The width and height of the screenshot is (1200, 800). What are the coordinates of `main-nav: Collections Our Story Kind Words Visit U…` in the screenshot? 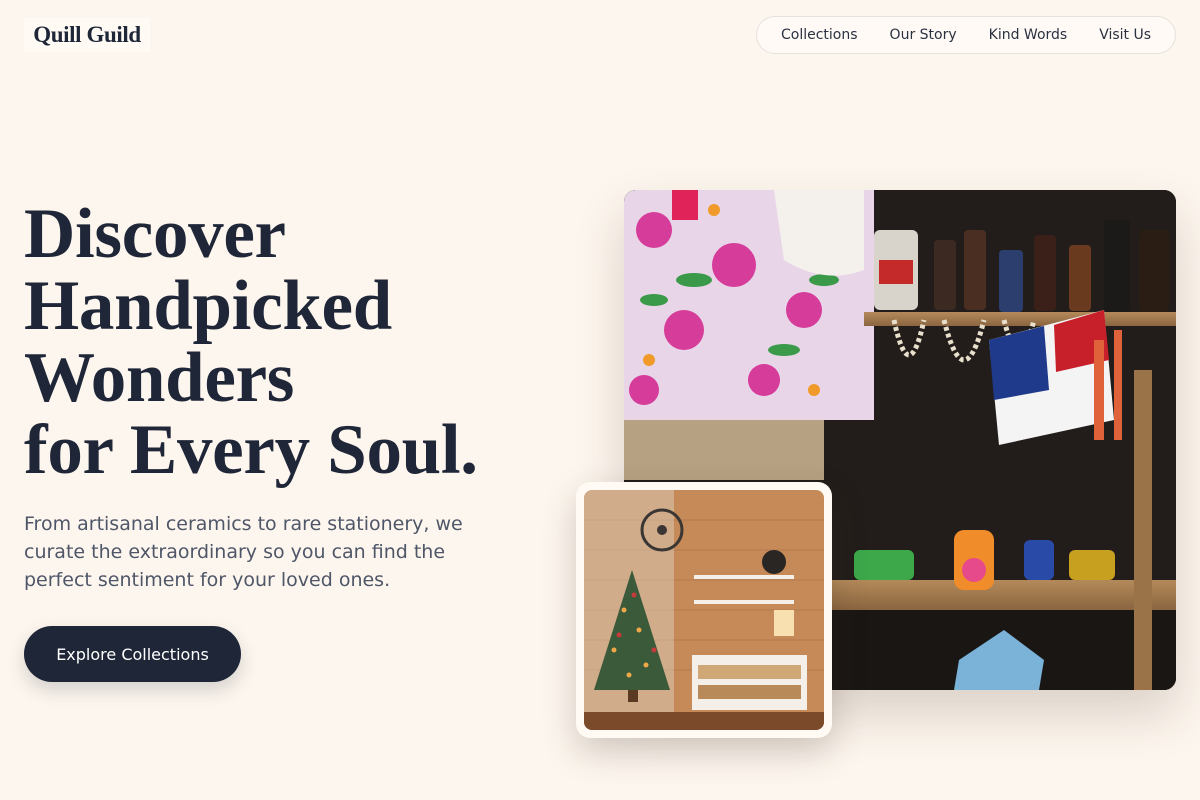 It's located at (966, 35).